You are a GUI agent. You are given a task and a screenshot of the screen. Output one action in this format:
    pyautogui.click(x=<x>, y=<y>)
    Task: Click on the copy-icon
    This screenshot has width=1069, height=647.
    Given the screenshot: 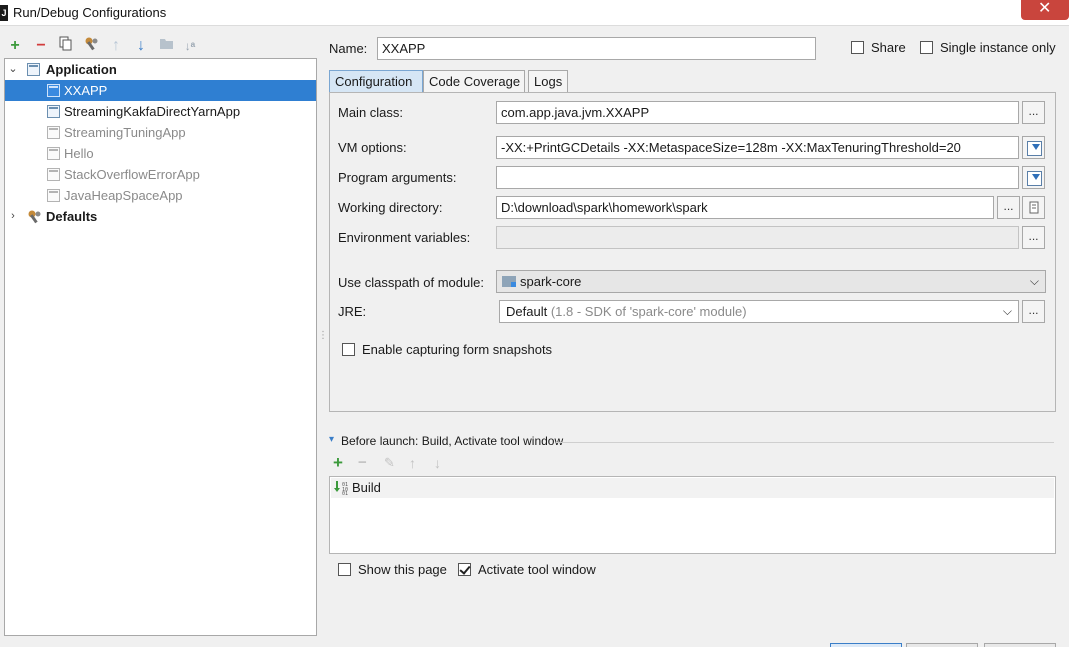 What is the action you would take?
    pyautogui.click(x=65, y=43)
    